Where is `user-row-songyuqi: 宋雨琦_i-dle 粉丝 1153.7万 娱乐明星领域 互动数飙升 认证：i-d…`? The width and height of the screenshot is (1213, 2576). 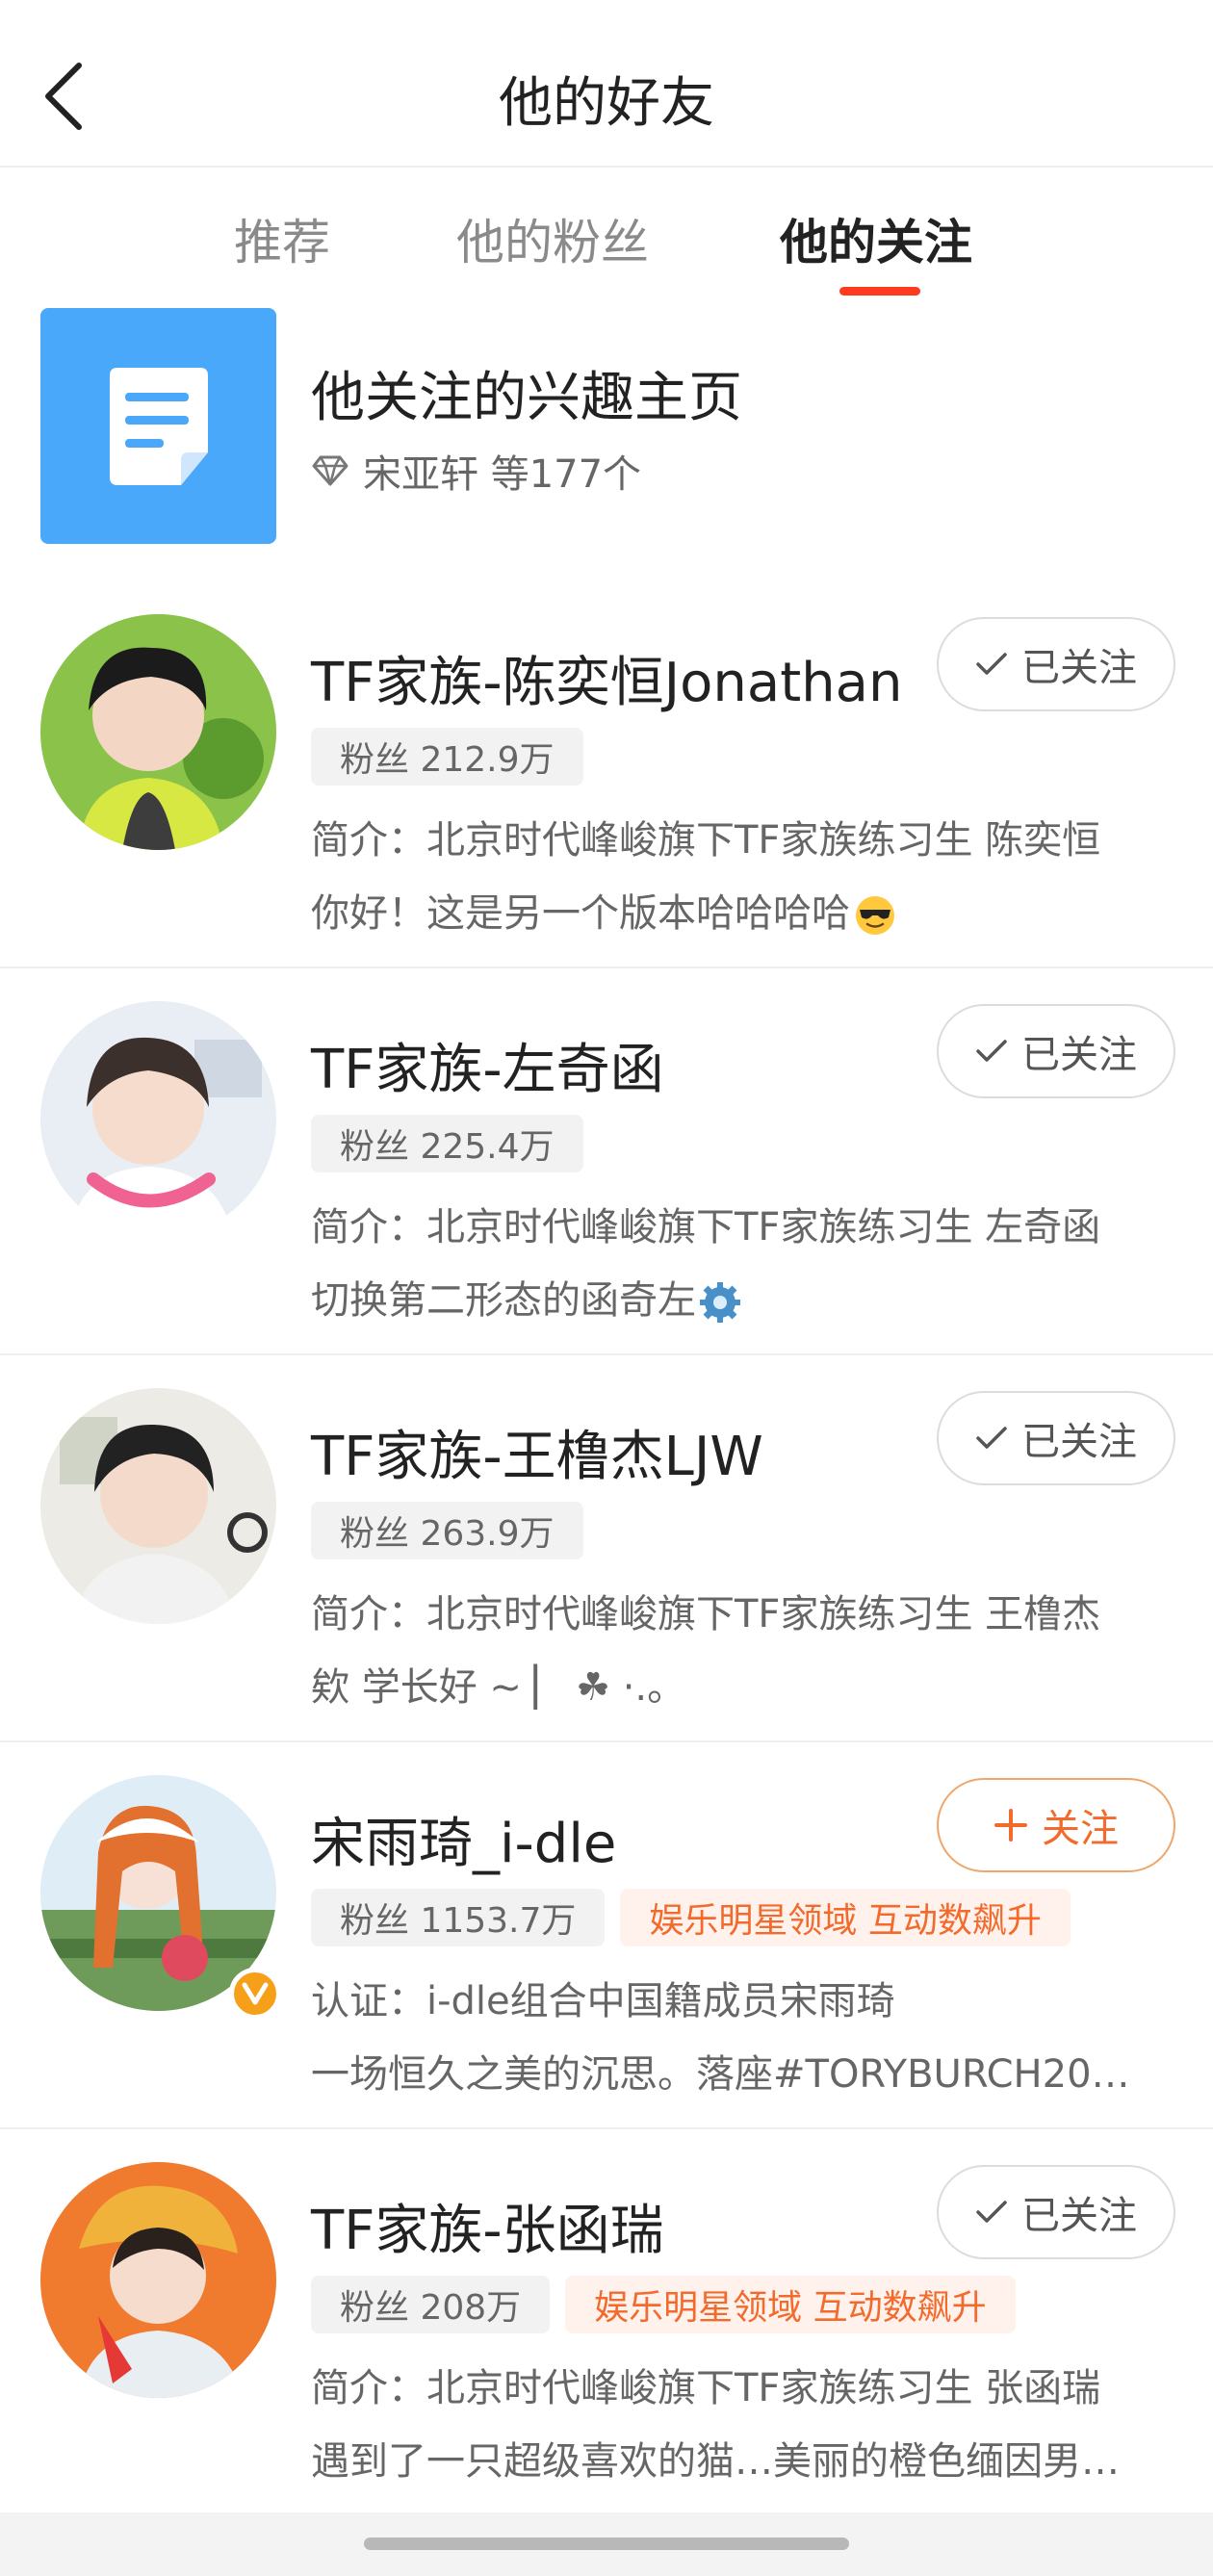 user-row-songyuqi: 宋雨琦_i-dle 粉丝 1153.7万 娱乐明星领域 互动数飙升 认证：i-d… is located at coordinates (607, 1937).